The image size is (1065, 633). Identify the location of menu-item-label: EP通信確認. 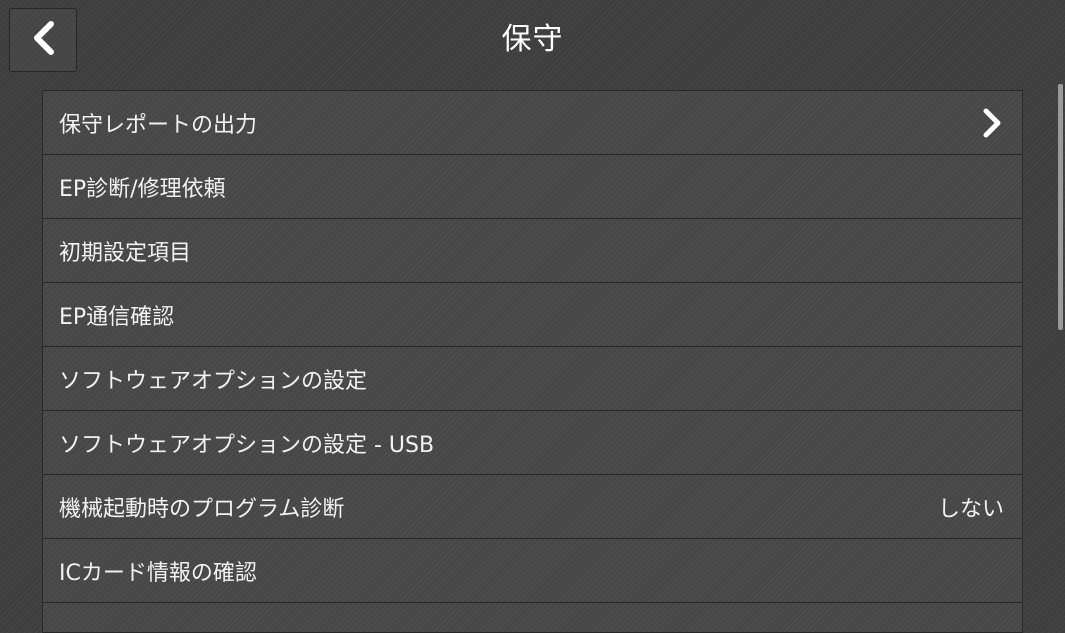
(117, 317).